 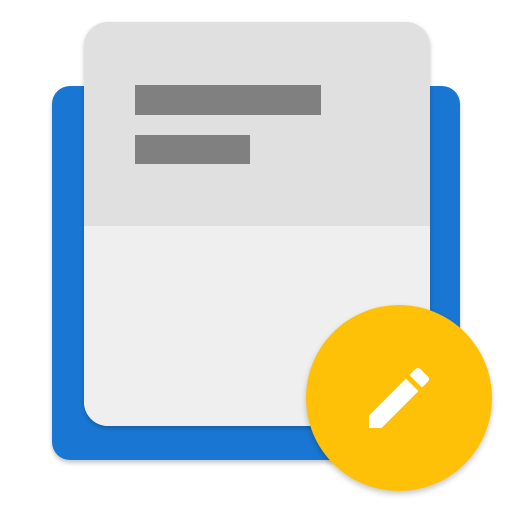 I want to click on pencil-icon, so click(x=399, y=397).